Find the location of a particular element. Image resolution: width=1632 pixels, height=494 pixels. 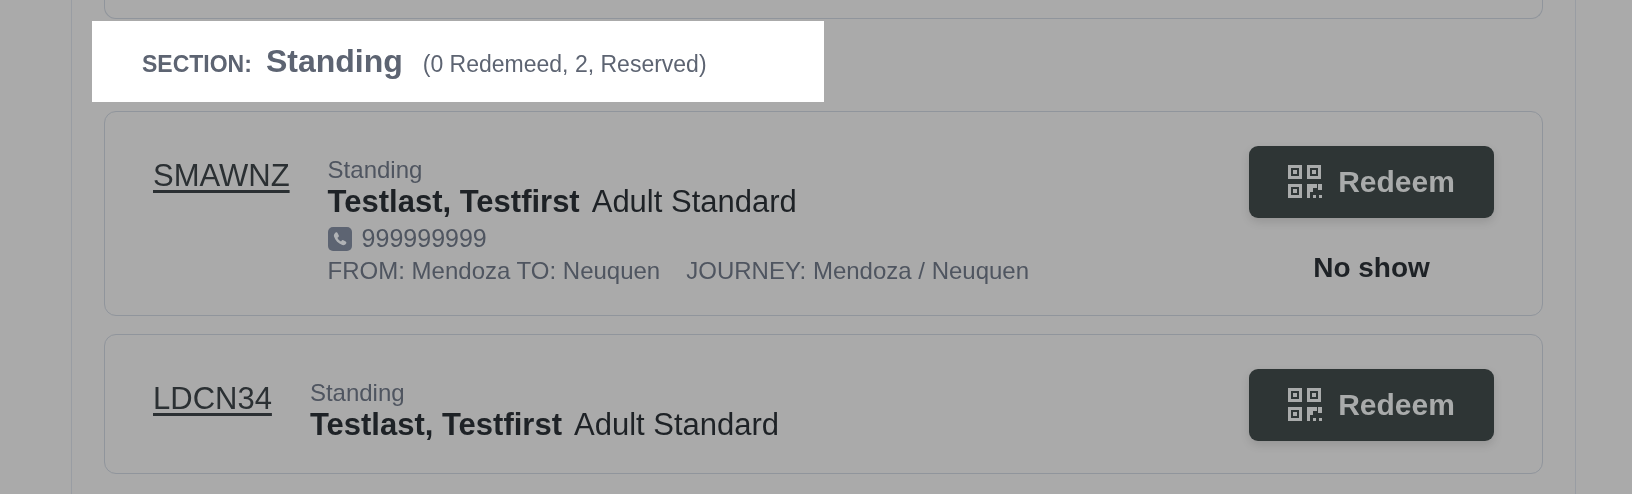

ticket-code-link: SMAWNZ is located at coordinates (221, 176).